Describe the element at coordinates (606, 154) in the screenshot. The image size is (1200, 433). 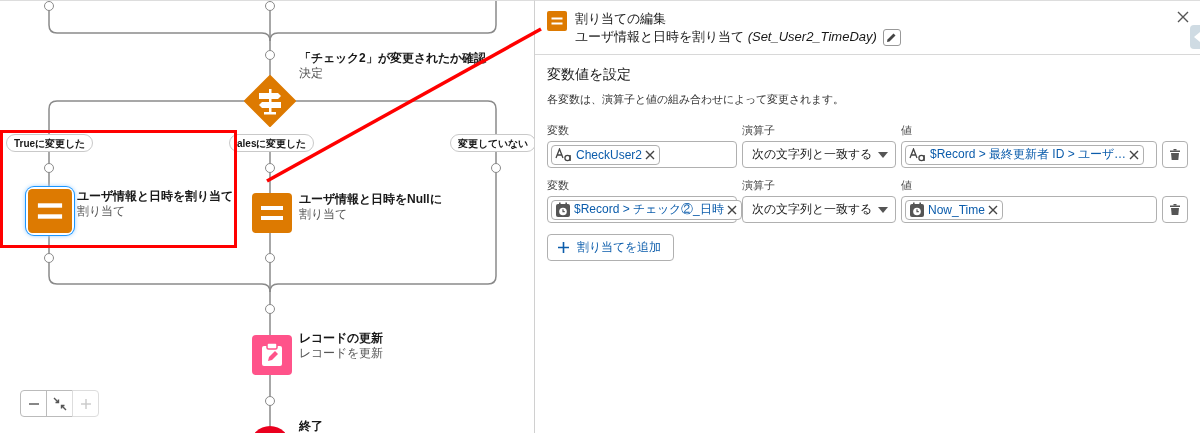
I see `resource-pill: CheckUser2` at that location.